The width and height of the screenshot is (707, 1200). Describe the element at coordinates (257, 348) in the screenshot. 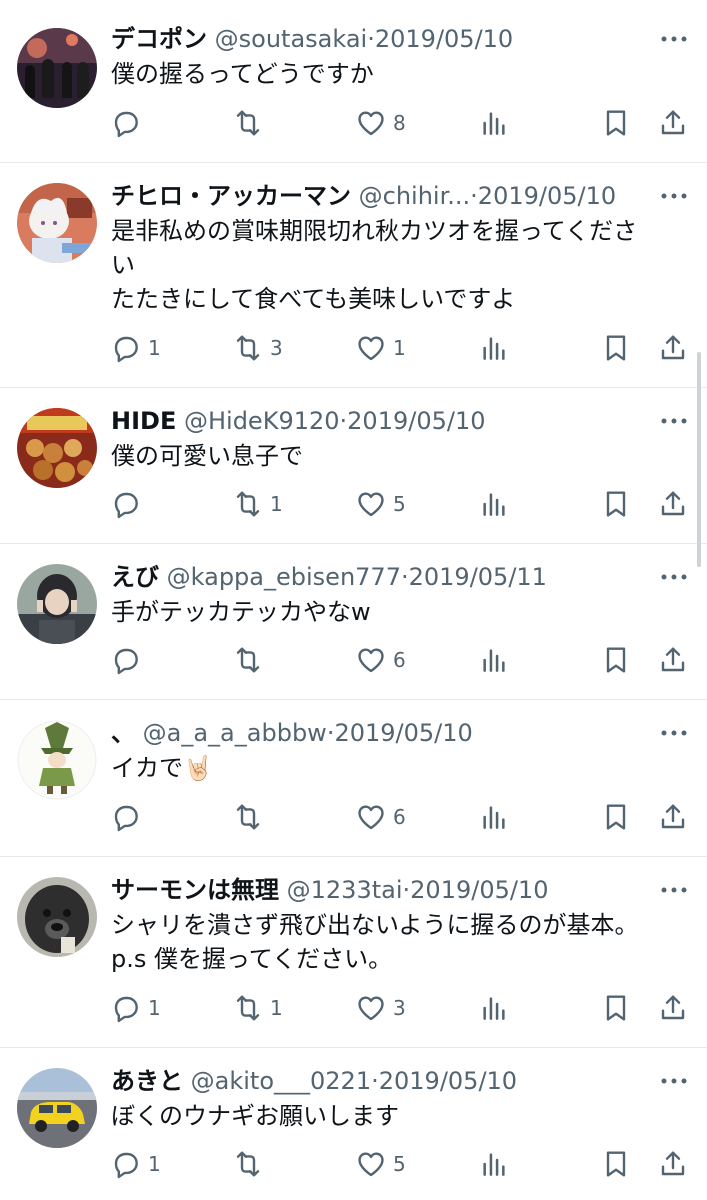

I see `retweet-button: 3` at that location.